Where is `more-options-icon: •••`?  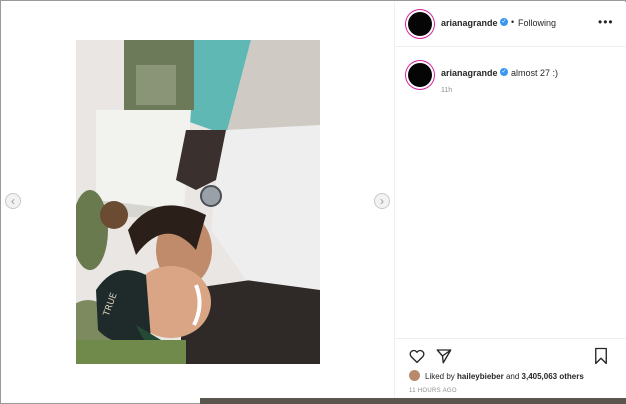
more-options-icon: ••• is located at coordinates (606, 22).